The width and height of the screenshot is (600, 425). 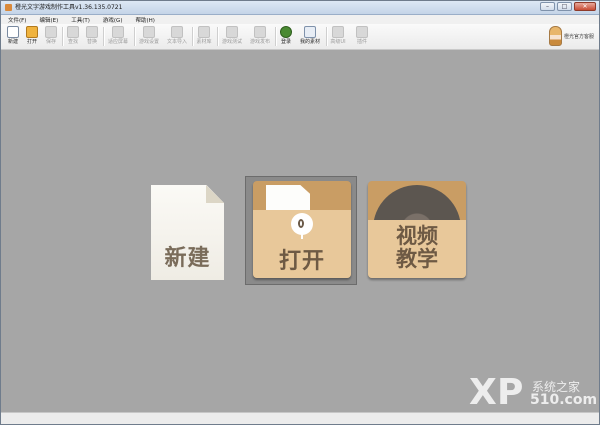 I want to click on window-controls: – □ ✕, so click(x=568, y=6).